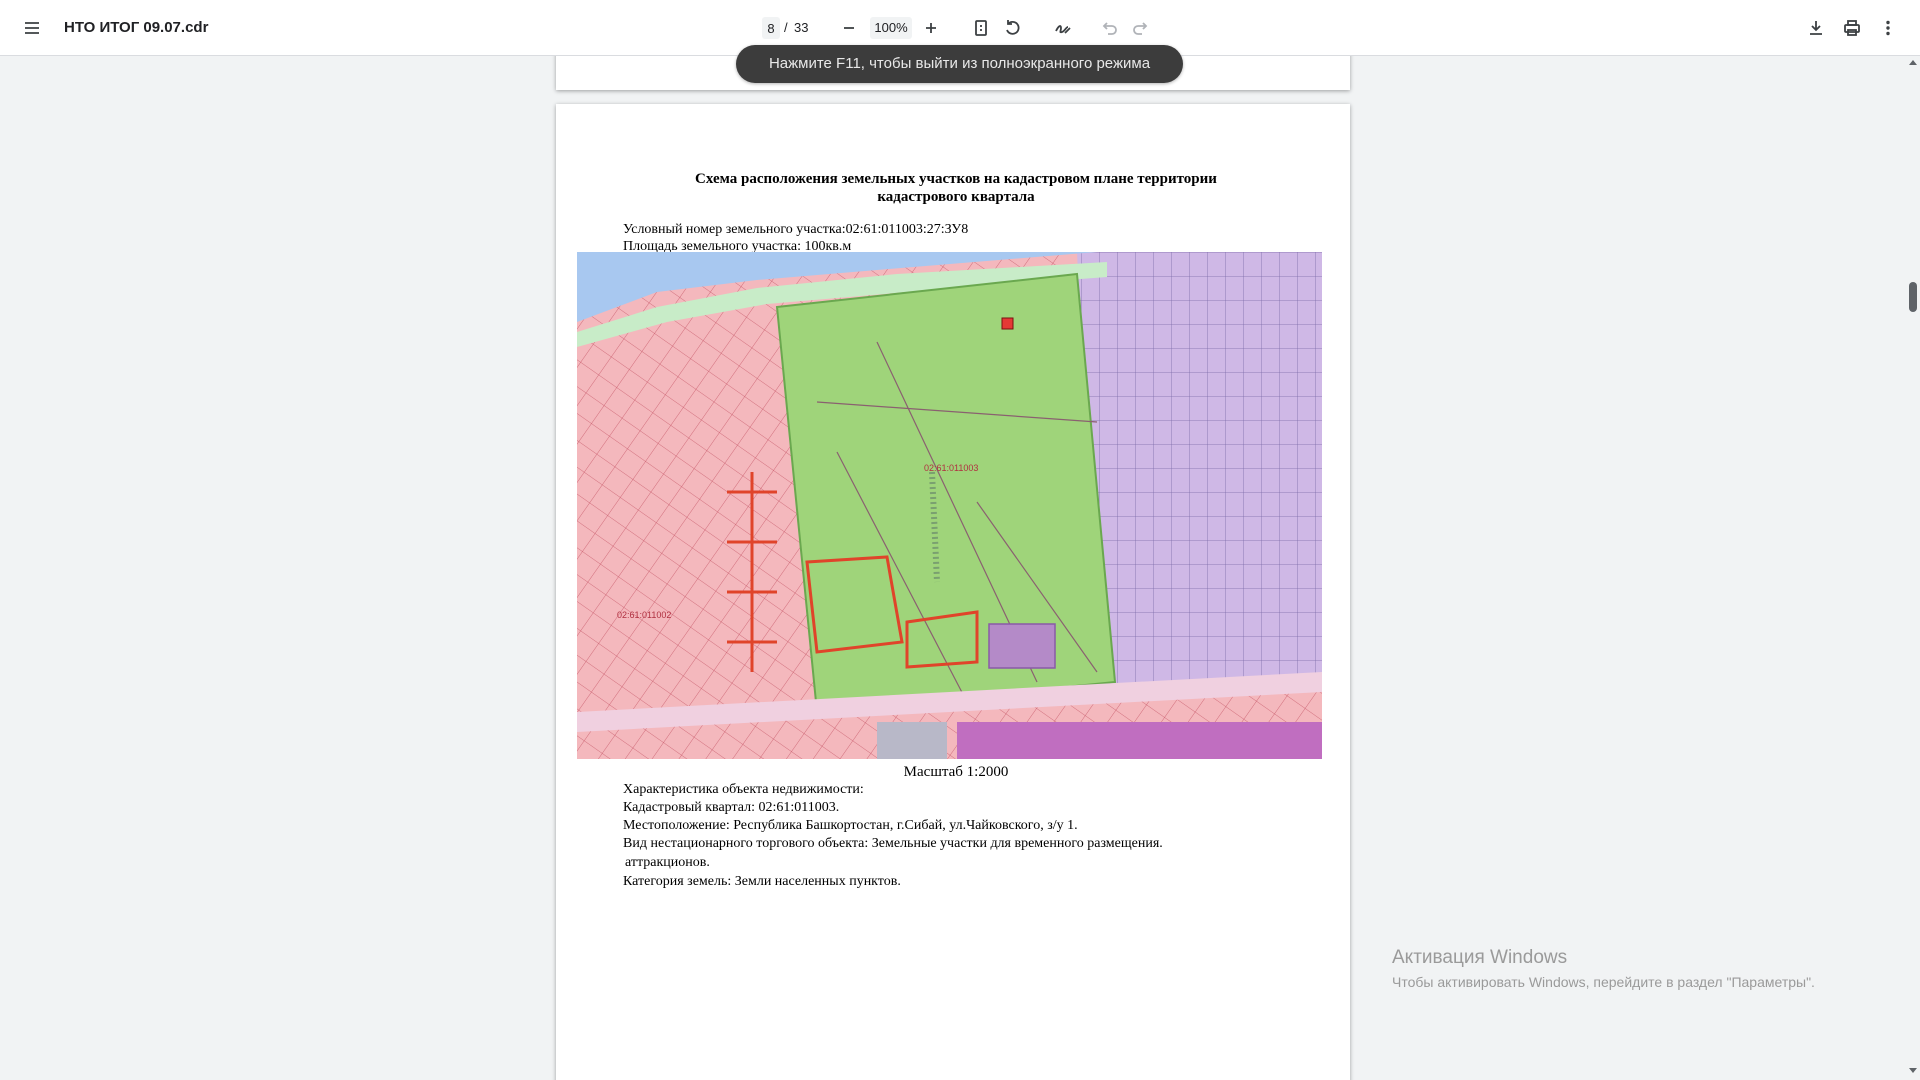  I want to click on scrollbar-thumb, so click(1913, 297).